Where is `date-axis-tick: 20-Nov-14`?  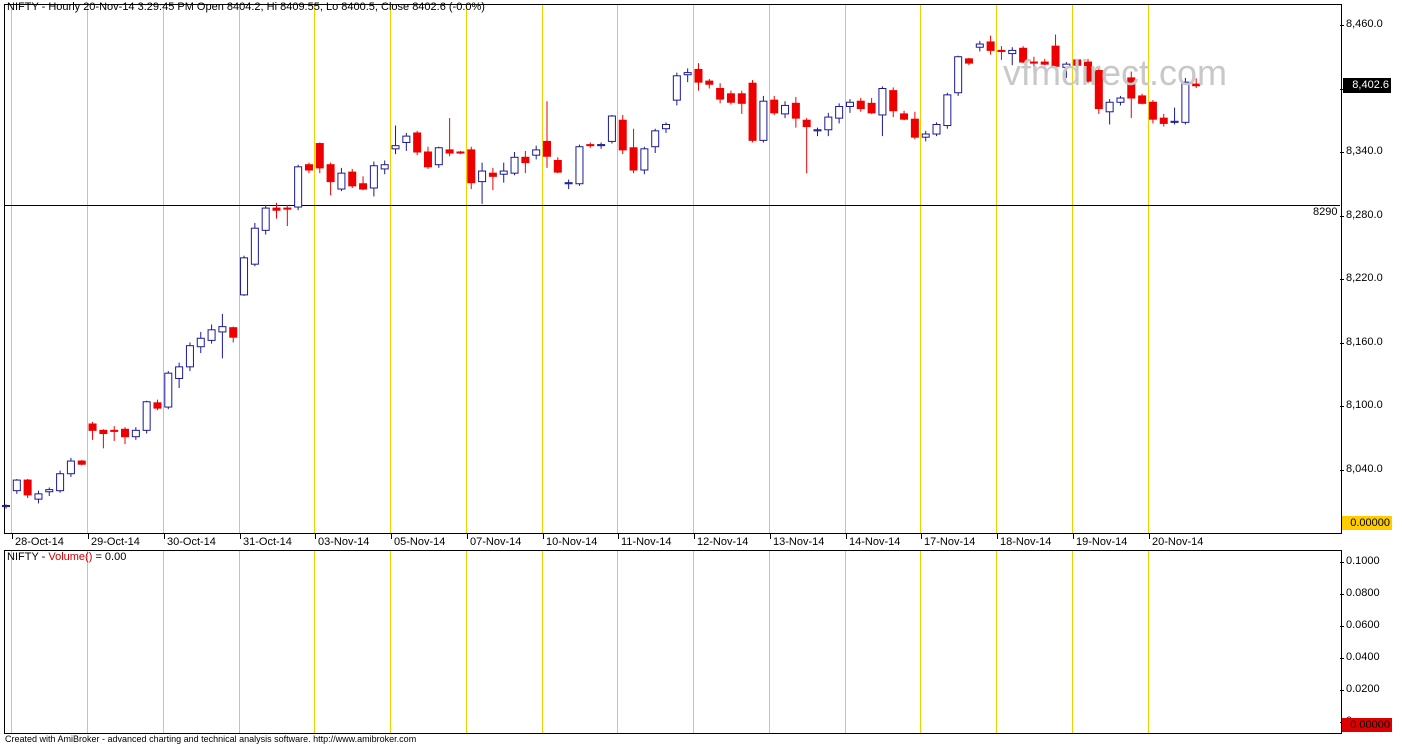
date-axis-tick: 20-Nov-14 is located at coordinates (1176, 540).